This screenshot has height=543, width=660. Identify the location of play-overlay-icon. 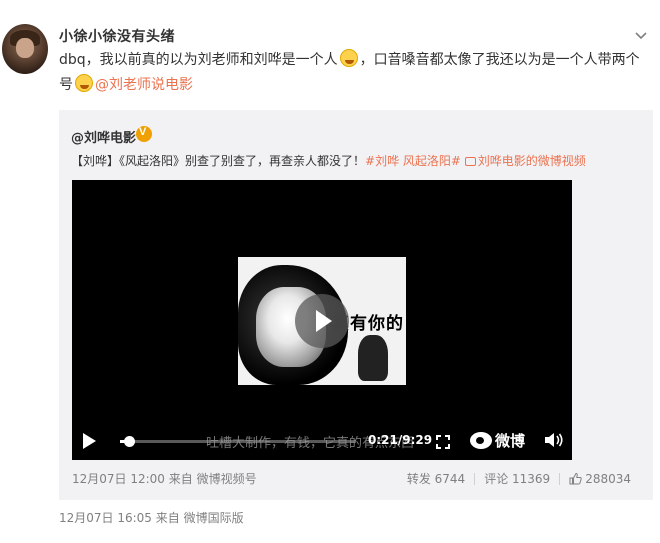
(322, 321).